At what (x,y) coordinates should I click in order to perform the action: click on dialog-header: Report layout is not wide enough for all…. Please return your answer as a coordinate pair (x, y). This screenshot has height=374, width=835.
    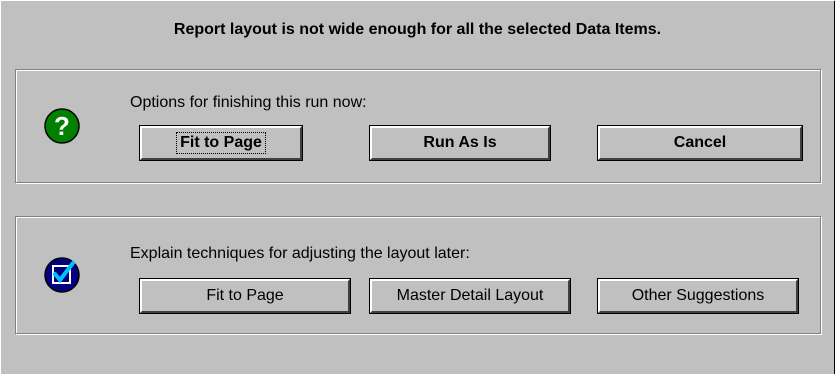
    Looking at the image, I should click on (417, 29).